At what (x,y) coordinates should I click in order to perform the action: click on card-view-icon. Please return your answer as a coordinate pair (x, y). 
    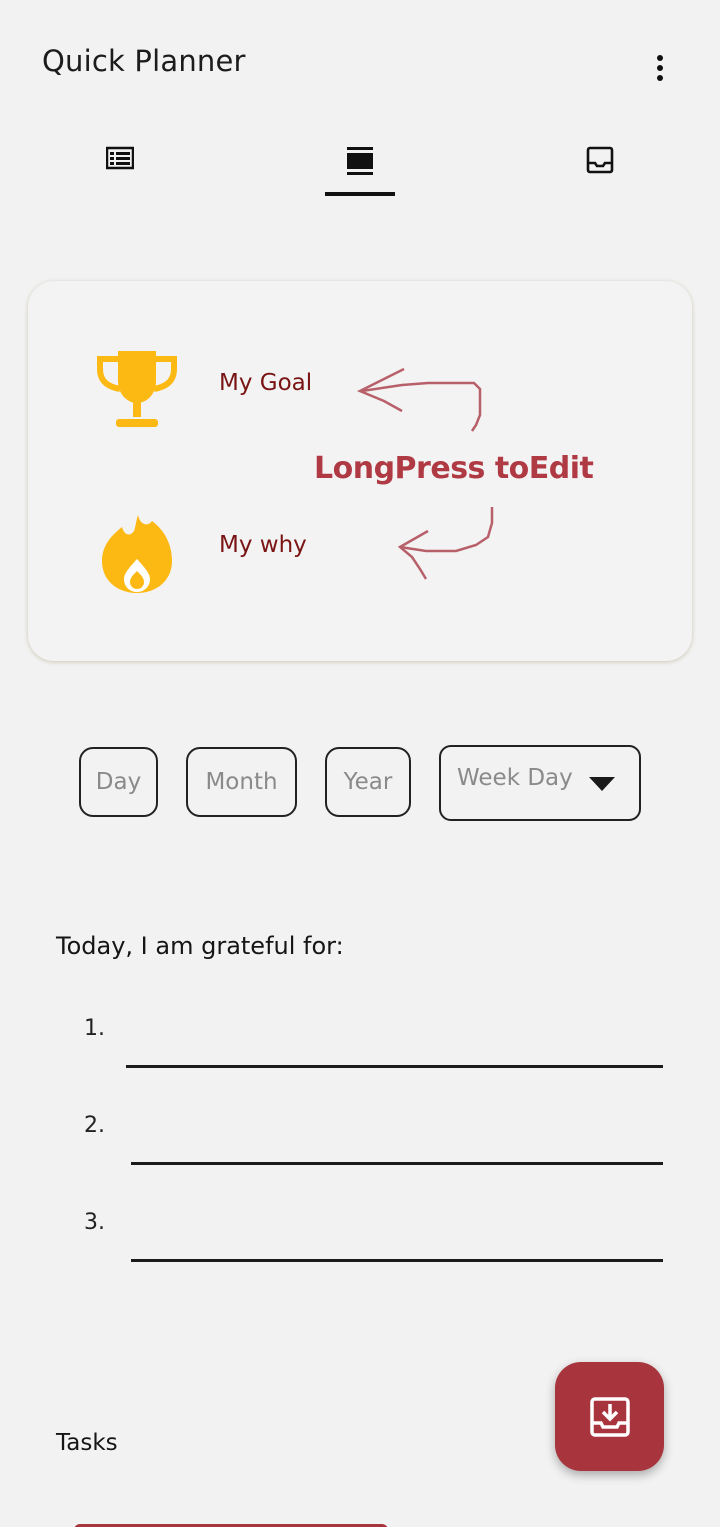
    Looking at the image, I should click on (360, 161).